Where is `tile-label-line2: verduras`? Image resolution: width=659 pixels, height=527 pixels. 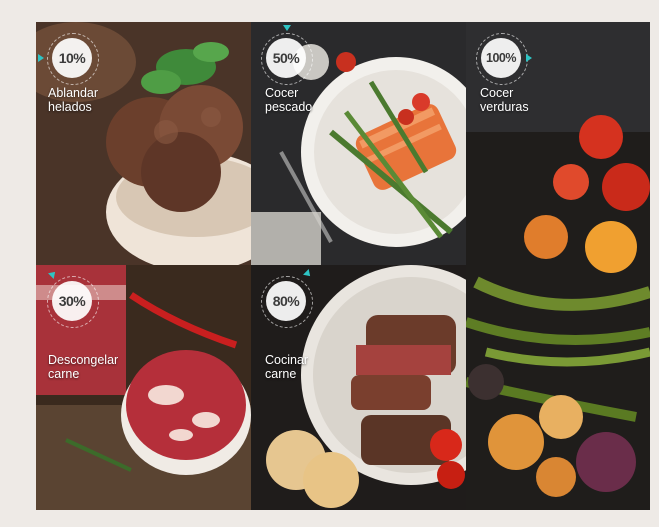
tile-label-line2: verduras is located at coordinates (504, 107).